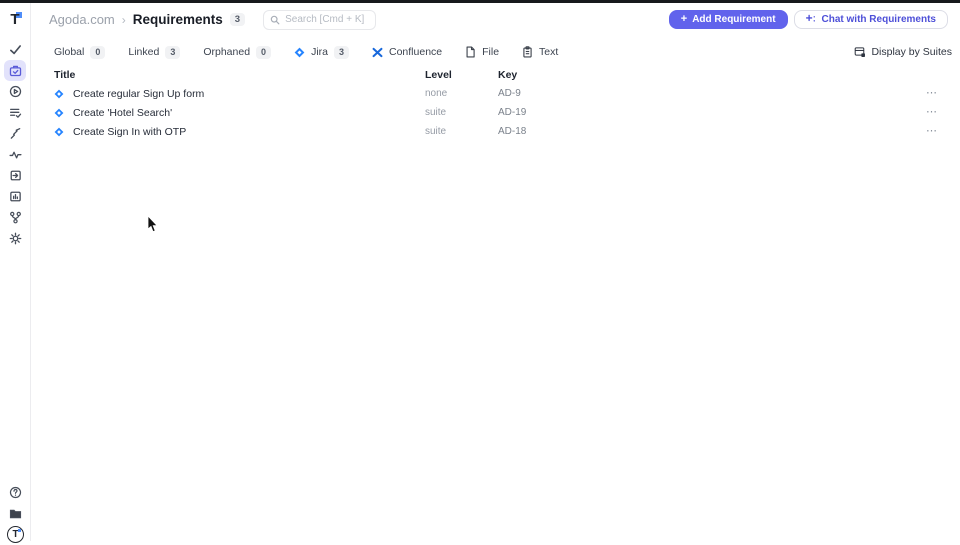 This screenshot has height=545, width=960. Describe the element at coordinates (15, 273) in the screenshot. I see `sidebar-rail: T T` at that location.